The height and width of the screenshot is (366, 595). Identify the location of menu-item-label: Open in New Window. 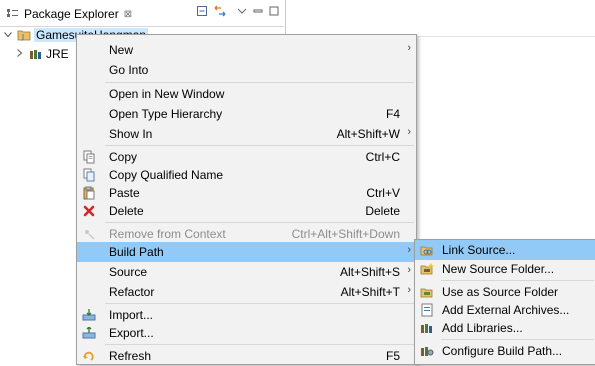
(167, 94).